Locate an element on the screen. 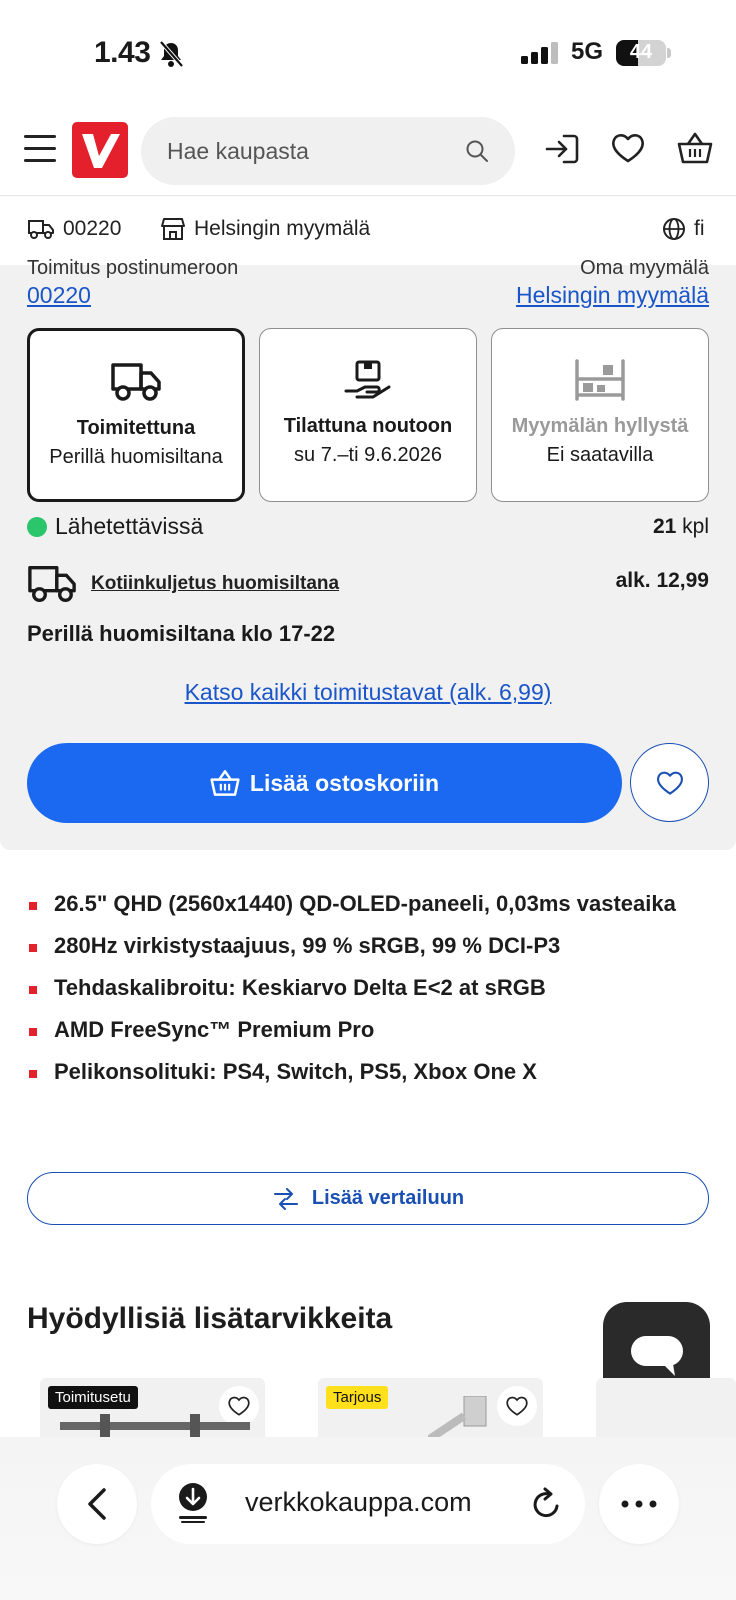 The width and height of the screenshot is (736, 1600). language-selector: fi is located at coordinates (683, 229).